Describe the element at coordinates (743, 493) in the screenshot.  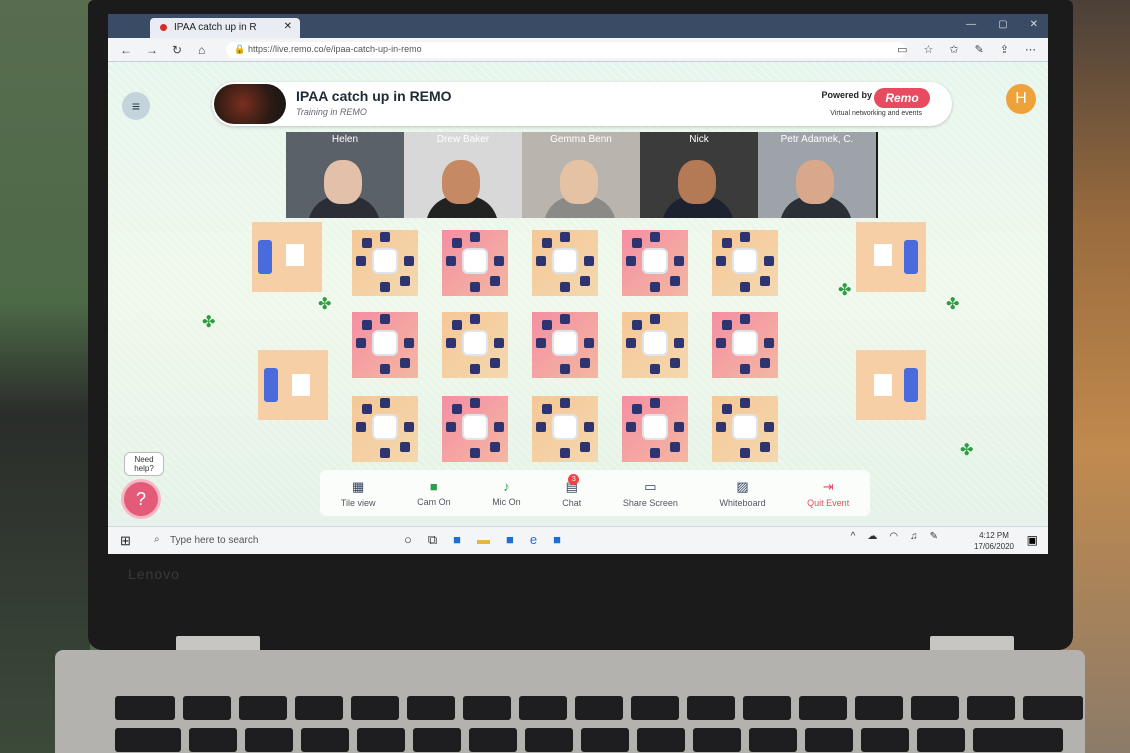
I see `whiteboard-button: ▨ Whiteboard` at that location.